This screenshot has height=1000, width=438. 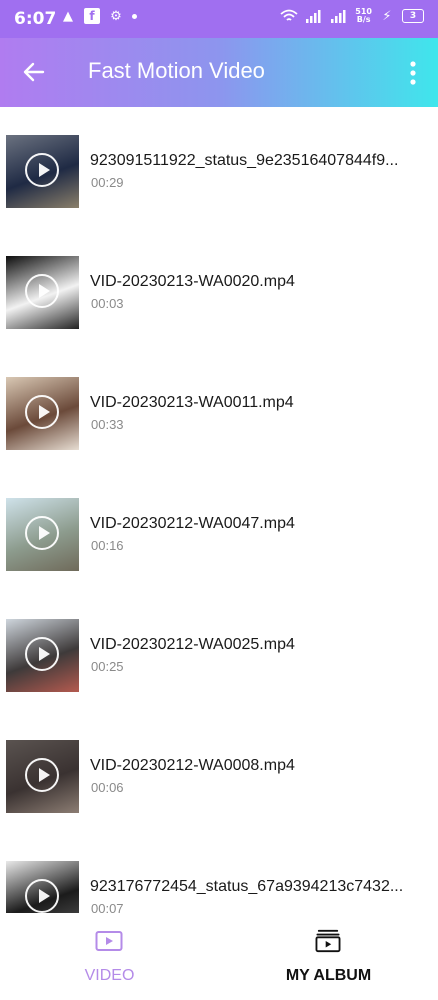 I want to click on list-item: VID-20230212-WA0047.mp4 00:16, so click(x=219, y=520).